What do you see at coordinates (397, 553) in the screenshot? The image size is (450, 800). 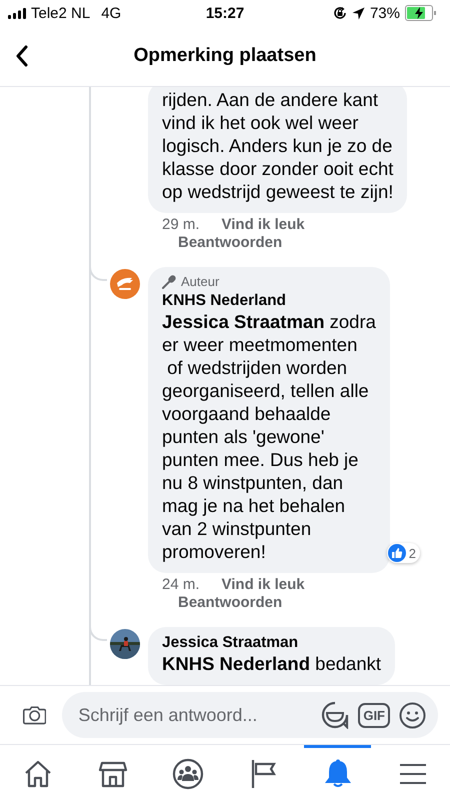 I see `thumbs-up-icon` at bounding box center [397, 553].